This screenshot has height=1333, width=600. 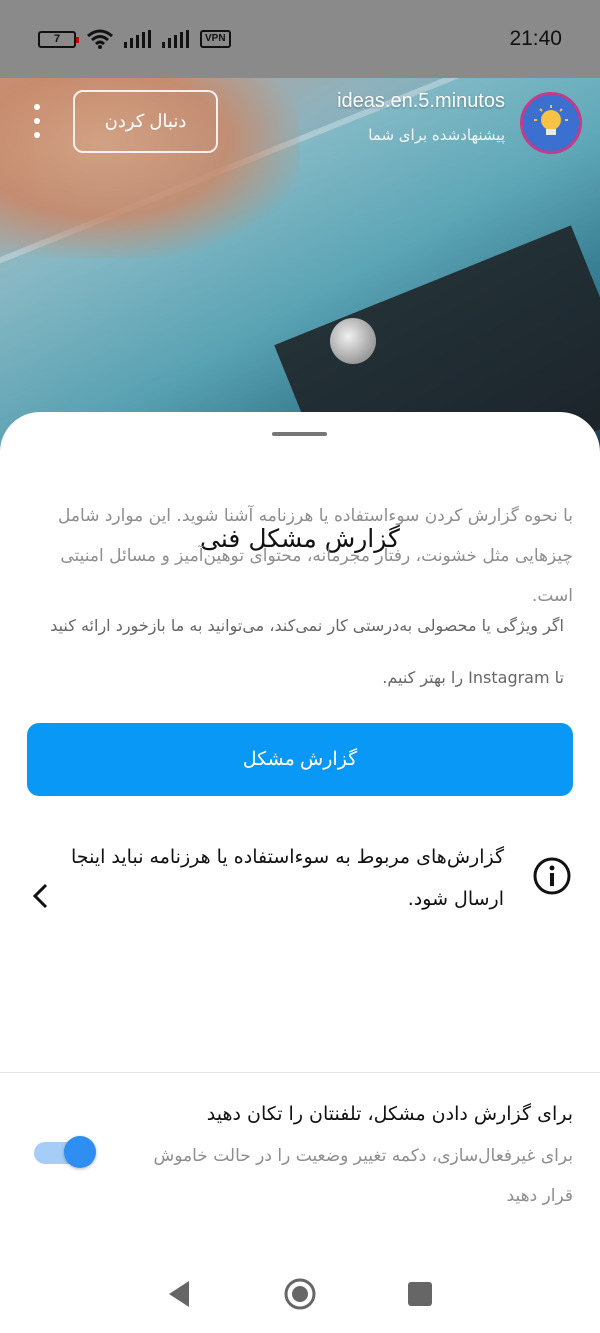 What do you see at coordinates (421, 101) in the screenshot?
I see `account-name: ideas.en.5.minutos` at bounding box center [421, 101].